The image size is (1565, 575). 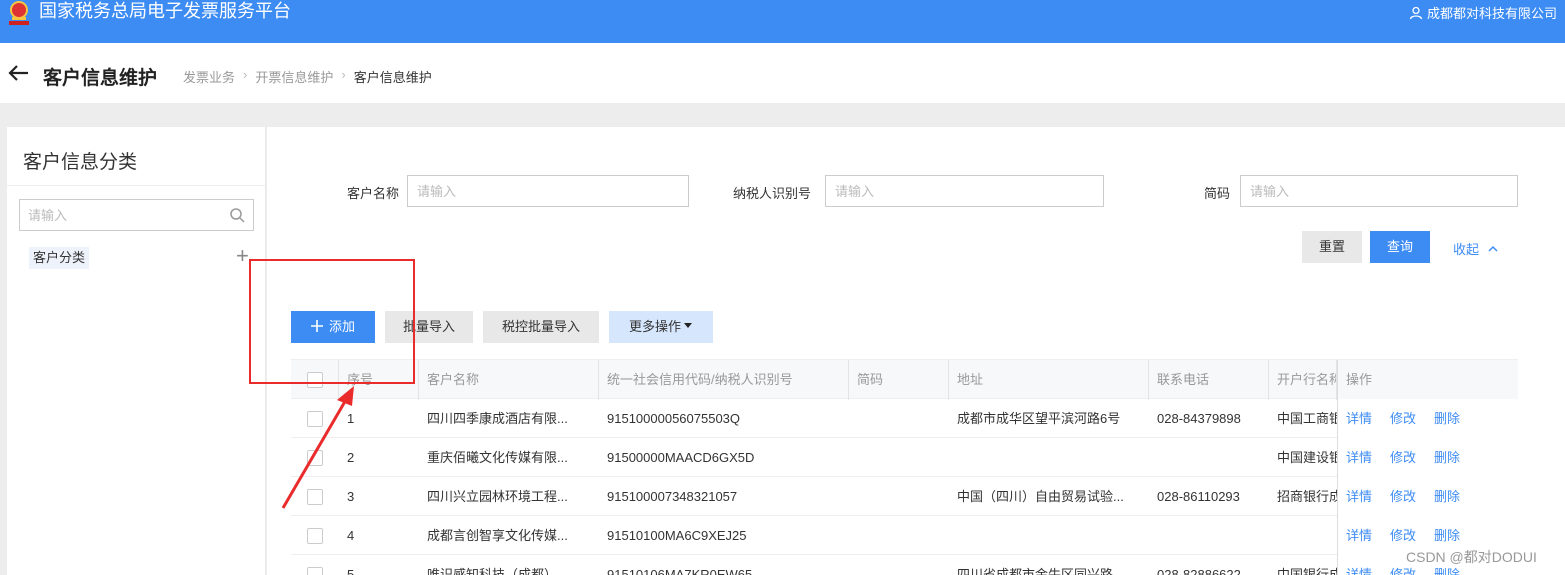 What do you see at coordinates (392, 77) in the screenshot?
I see `breadcrumb-item-current: 客户信息维护` at bounding box center [392, 77].